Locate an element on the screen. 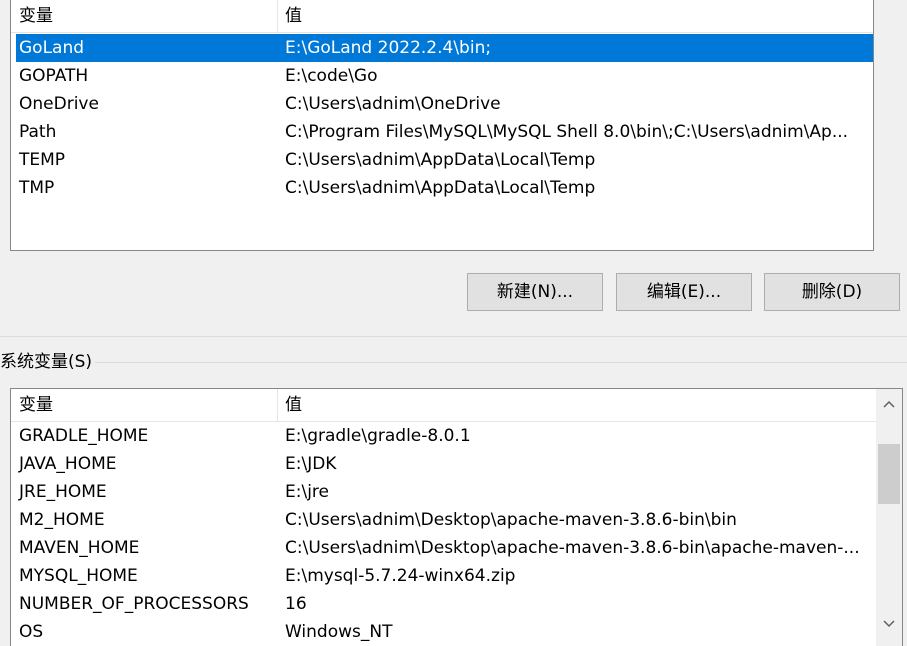 This screenshot has width=907, height=646. section-divider is located at coordinates (453, 336).